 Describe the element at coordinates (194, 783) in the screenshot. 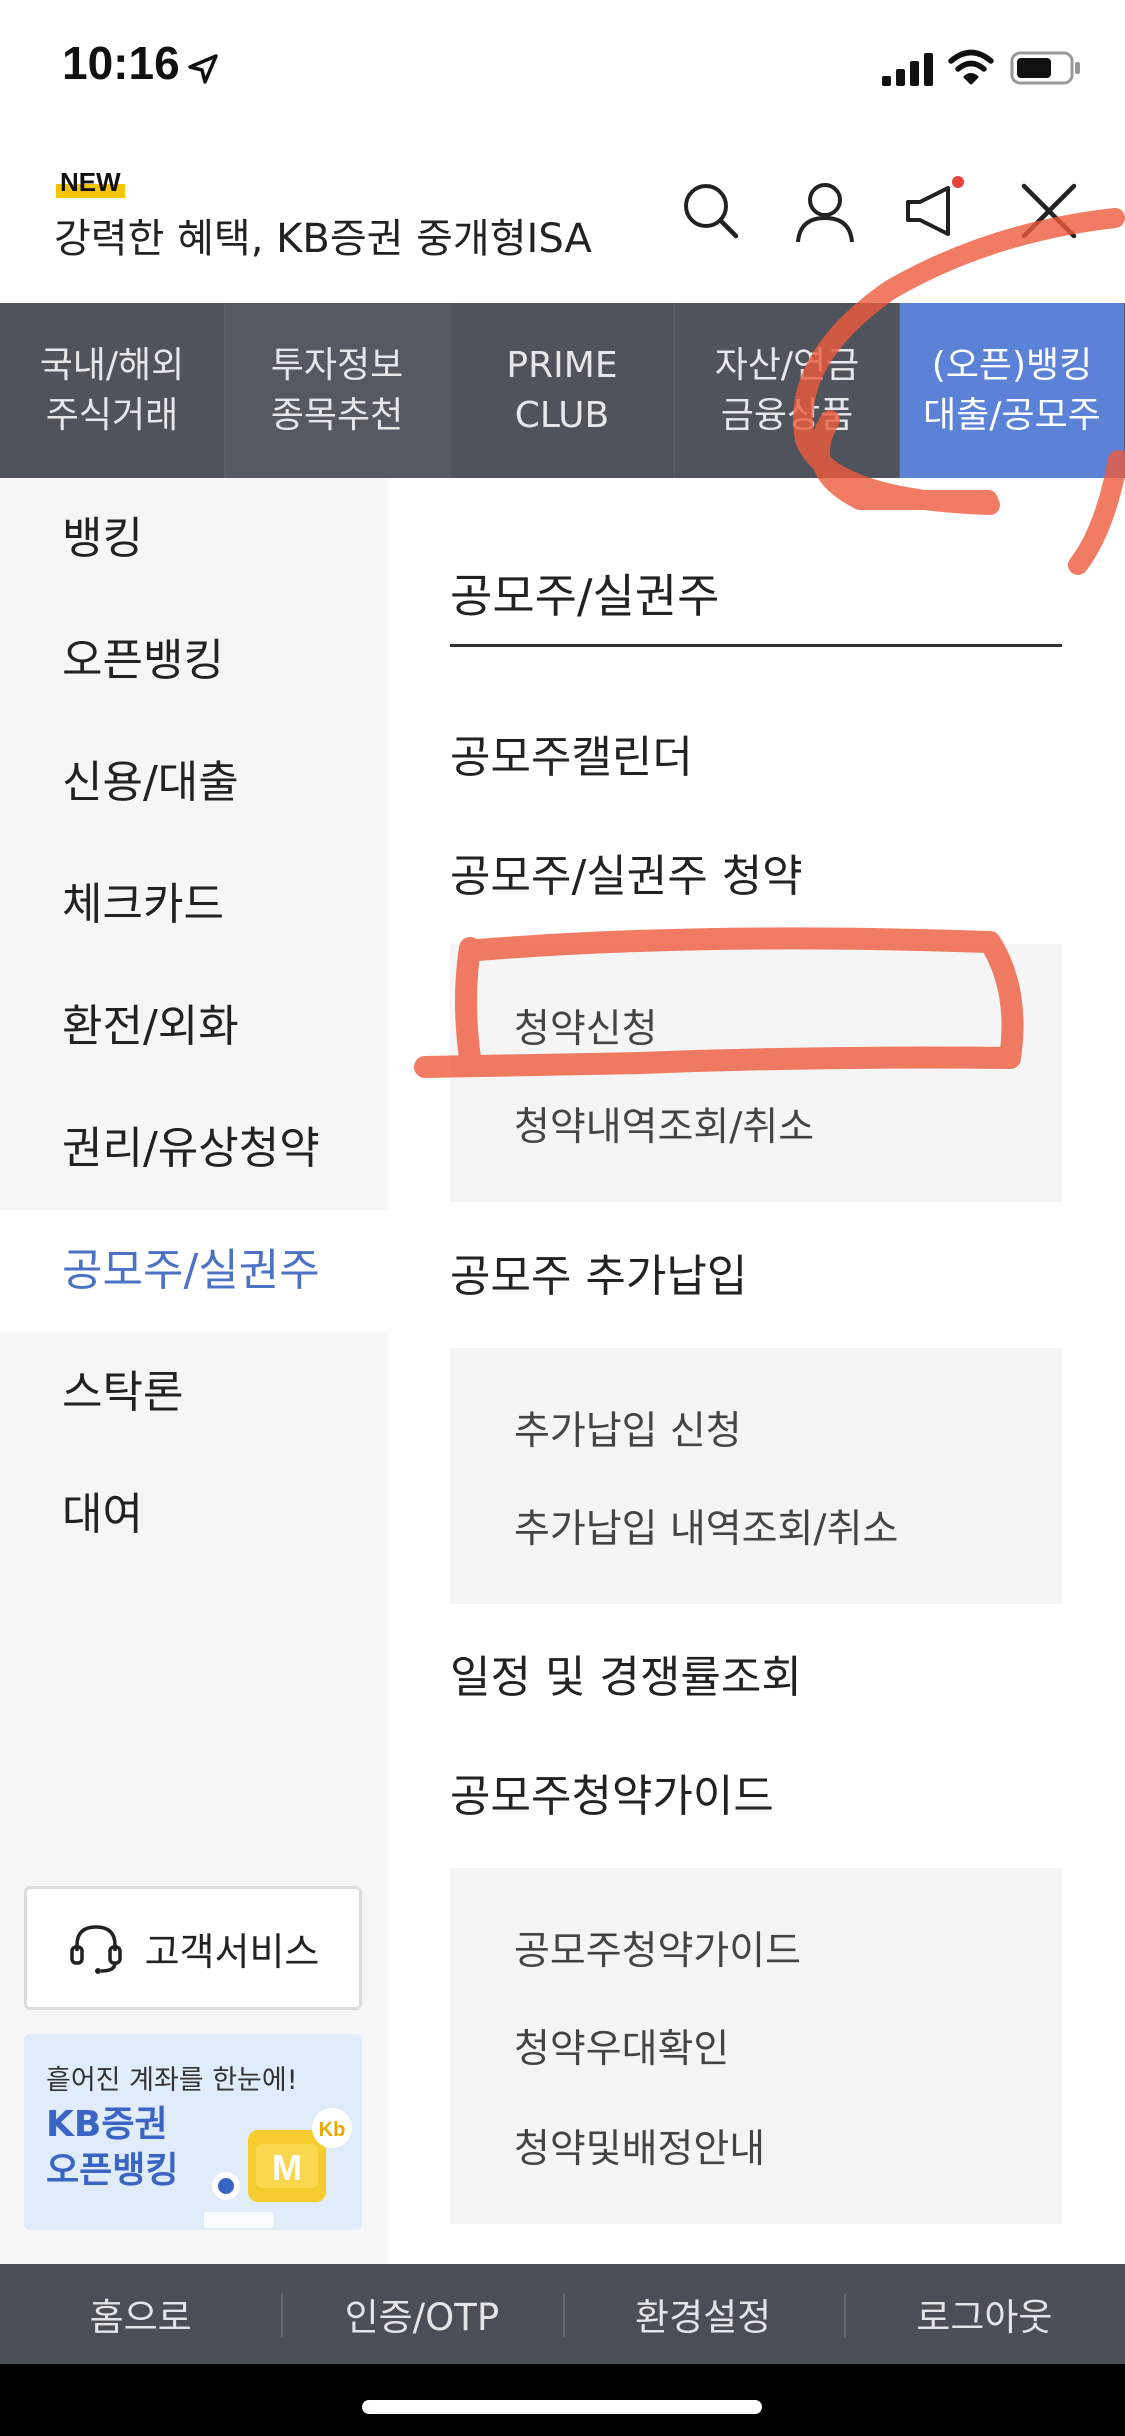

I see `sidebar-item-credit-loan: 신용/대출` at that location.